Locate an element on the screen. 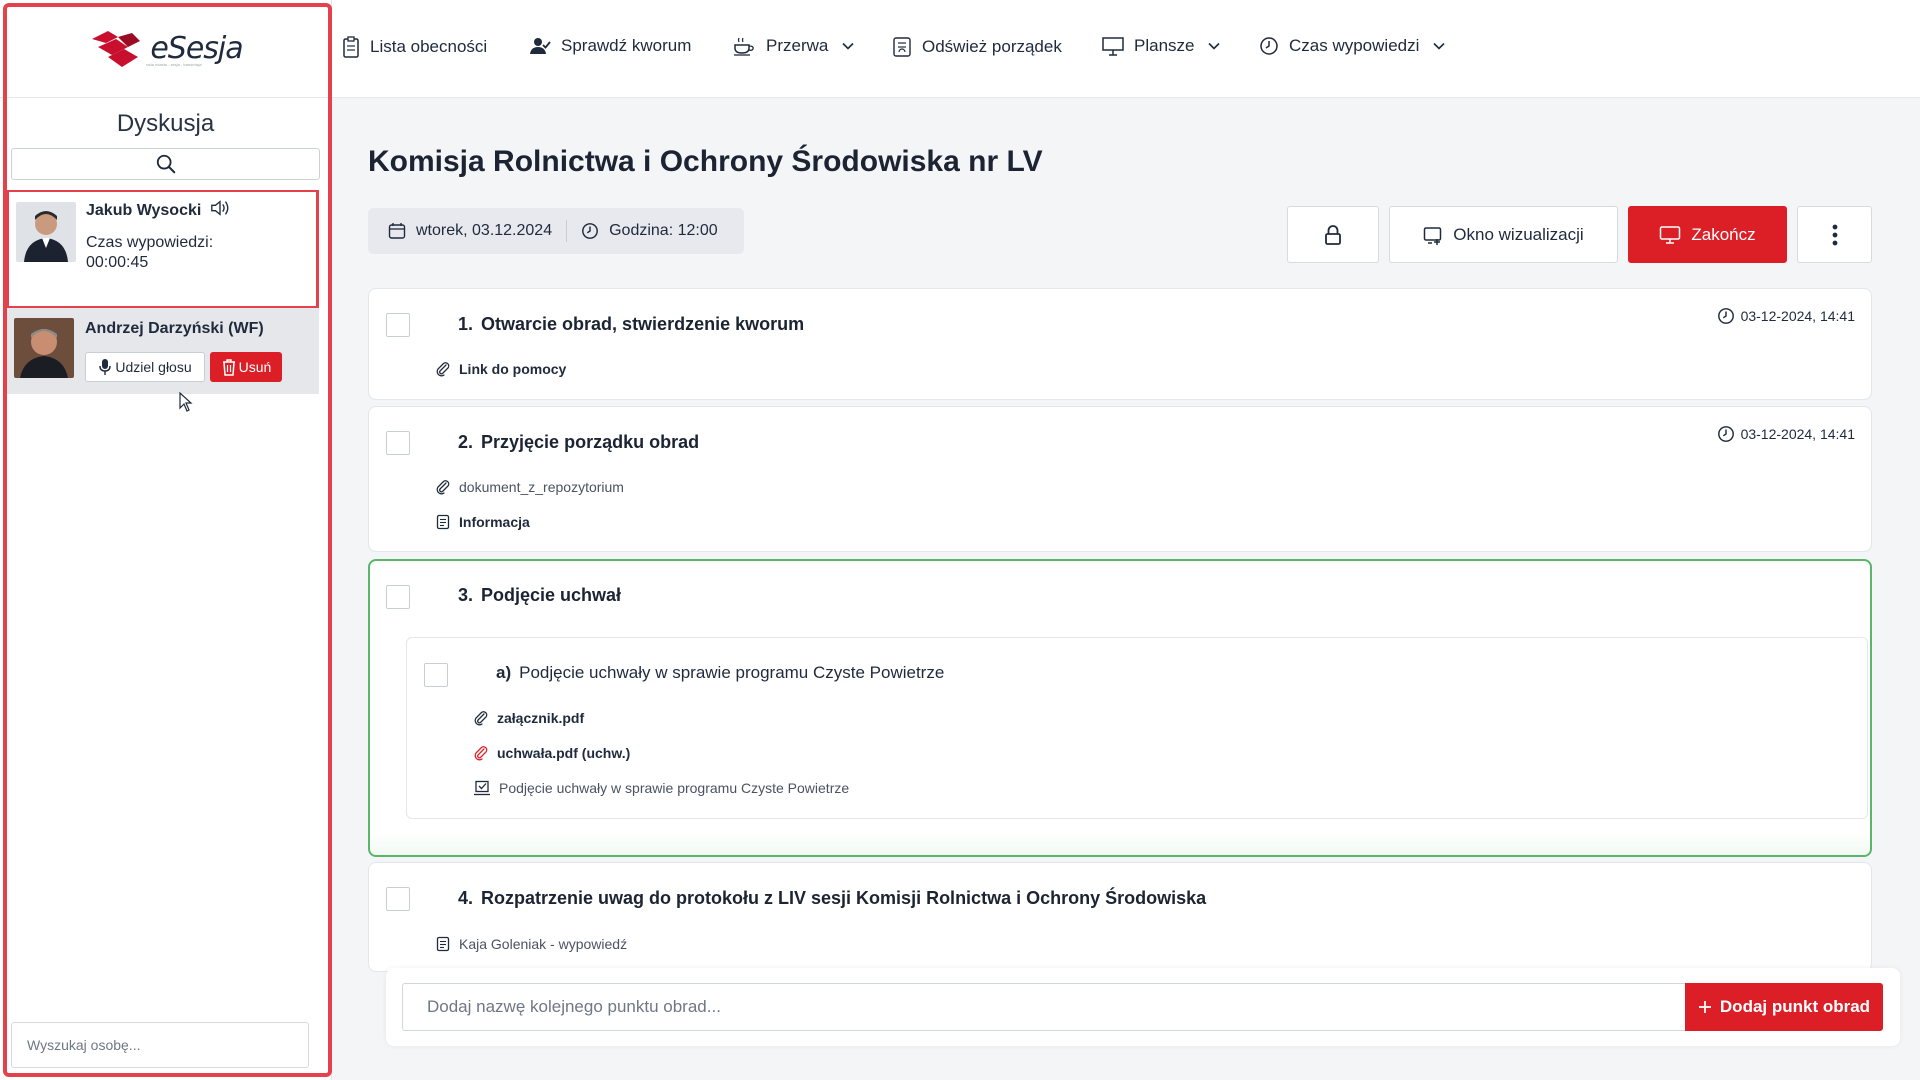 The width and height of the screenshot is (1920, 1080). coffee-cup-icon is located at coordinates (744, 46).